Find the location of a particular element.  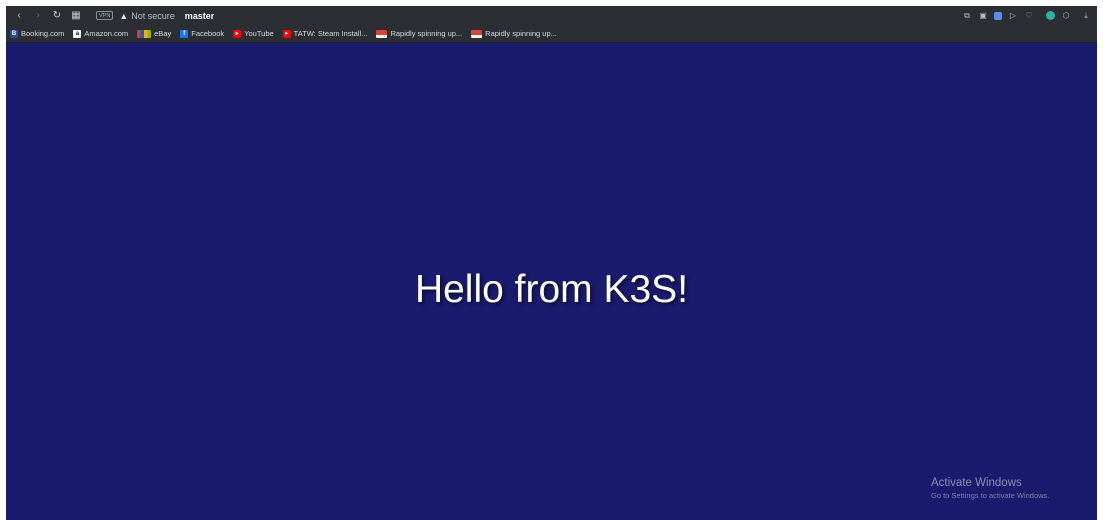

bookmark-booking: B Booking.com is located at coordinates (37, 33).